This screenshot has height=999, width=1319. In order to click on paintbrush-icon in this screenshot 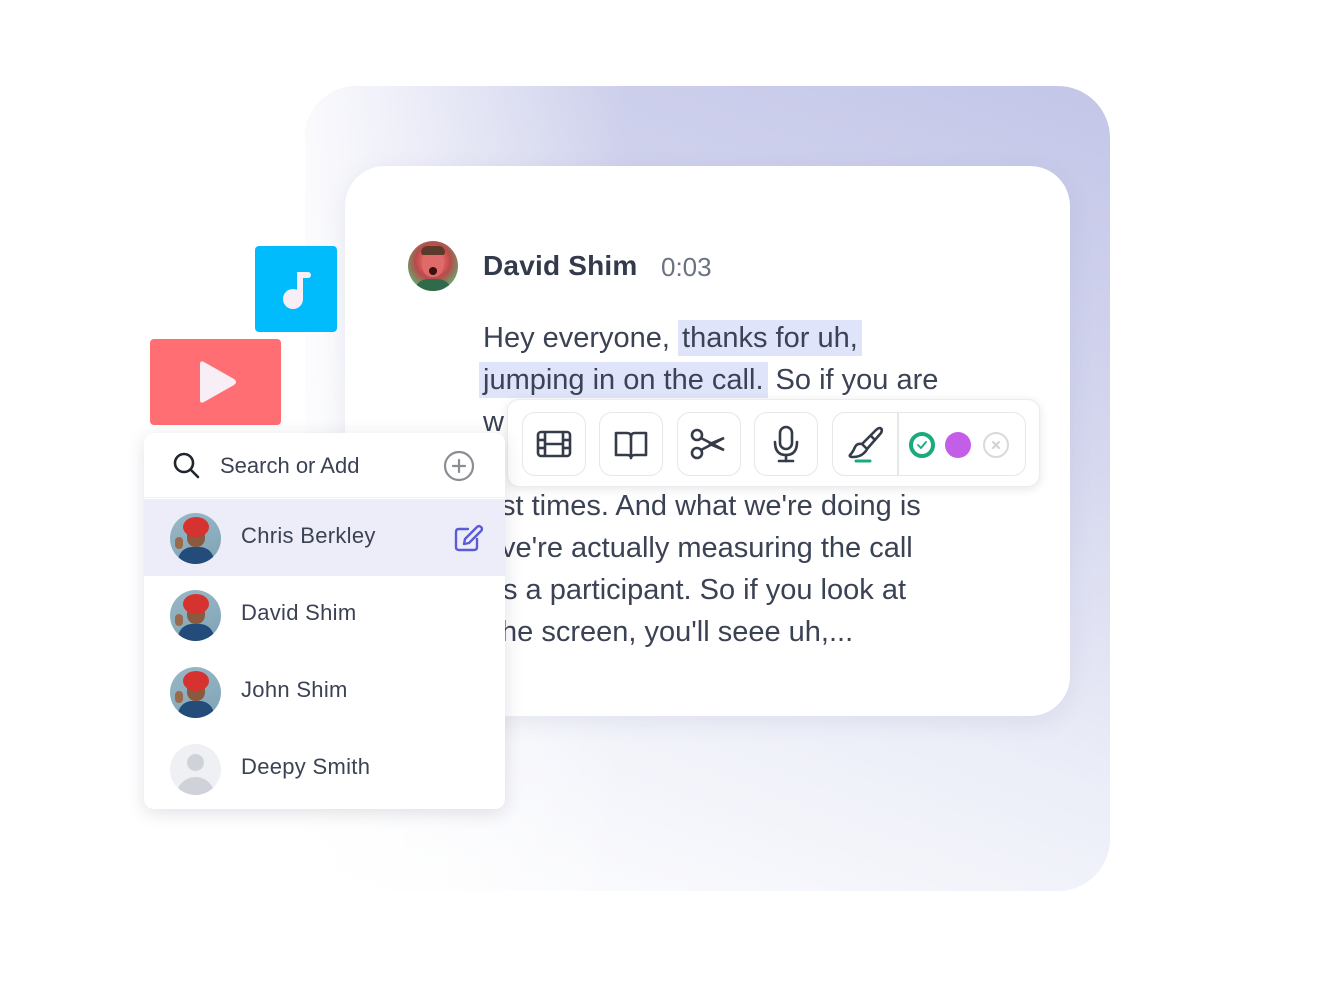, I will do `click(866, 444)`.